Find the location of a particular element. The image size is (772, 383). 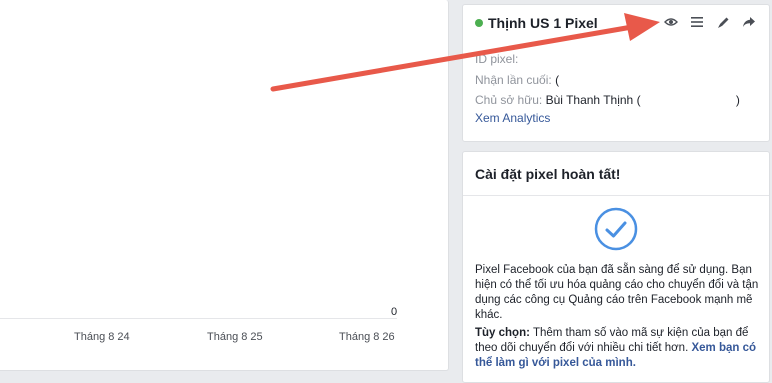

pixel-card-actions is located at coordinates (710, 22).